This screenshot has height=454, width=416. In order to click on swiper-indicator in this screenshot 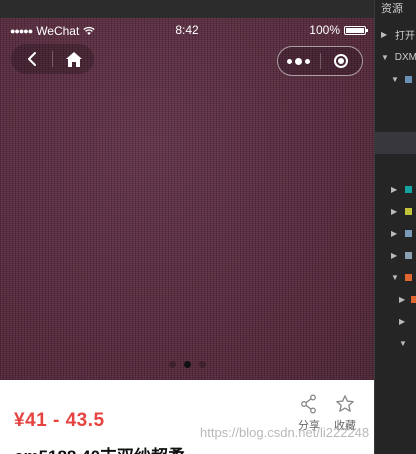, I will do `click(187, 365)`.